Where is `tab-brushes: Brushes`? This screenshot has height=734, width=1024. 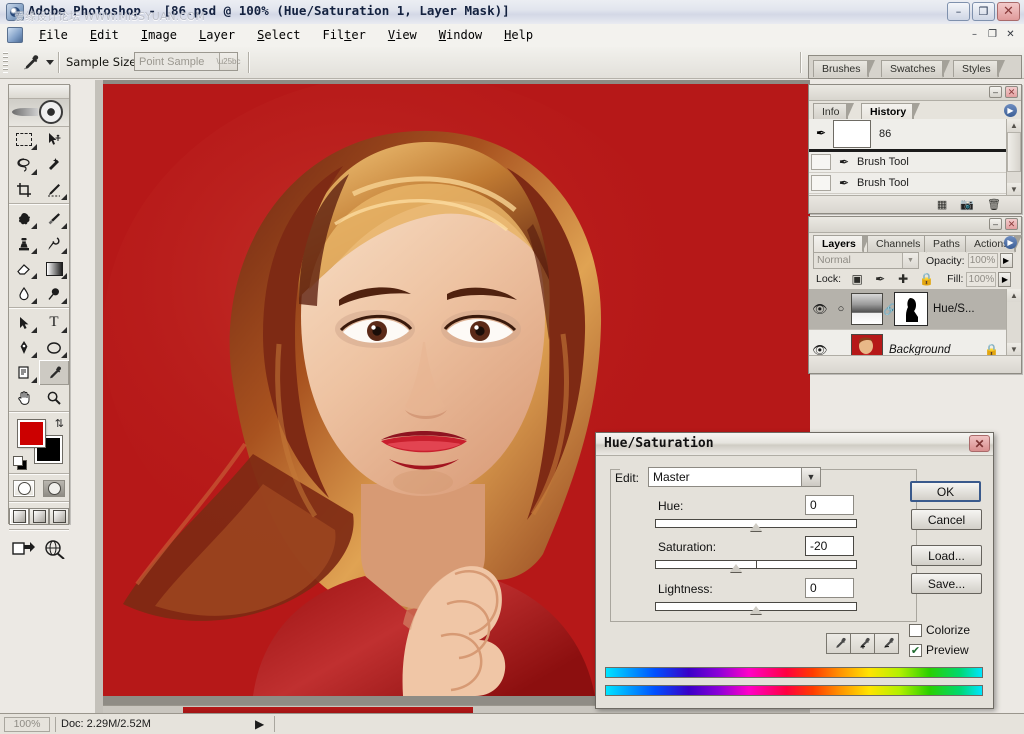
tab-brushes: Brushes is located at coordinates (844, 69).